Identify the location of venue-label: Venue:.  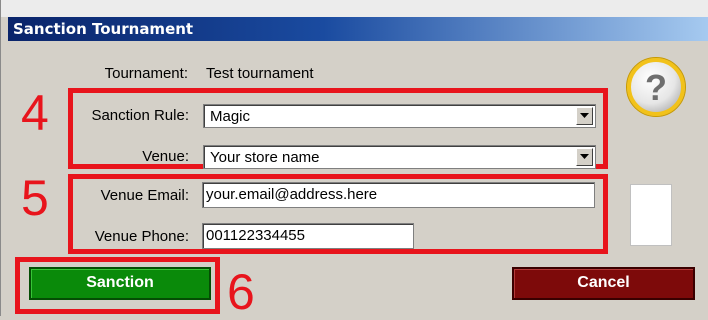
(165, 156).